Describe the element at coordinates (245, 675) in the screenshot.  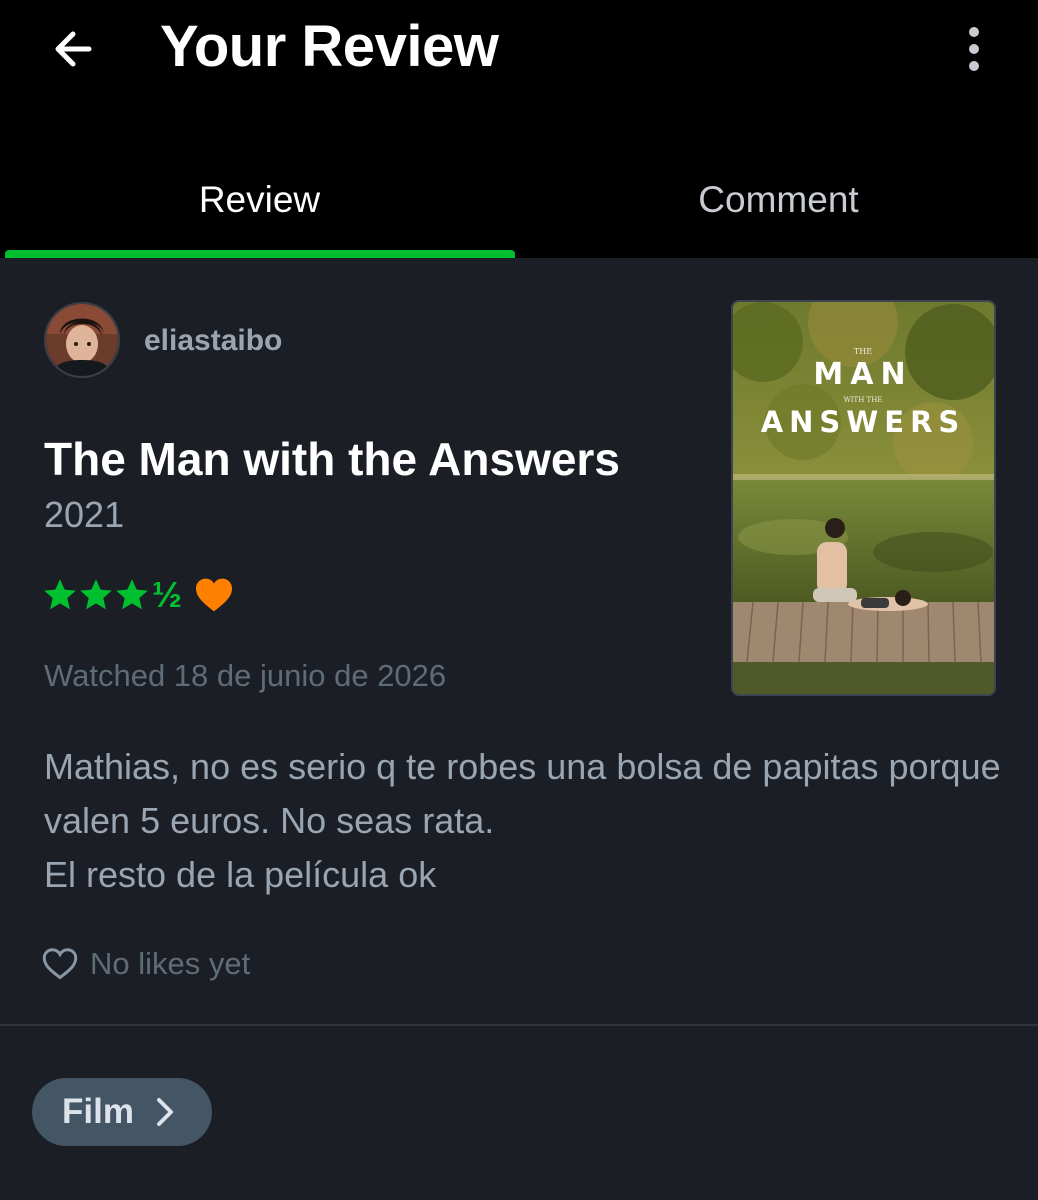
I see `watched-date: Watched 18 de junio de 2026` at that location.